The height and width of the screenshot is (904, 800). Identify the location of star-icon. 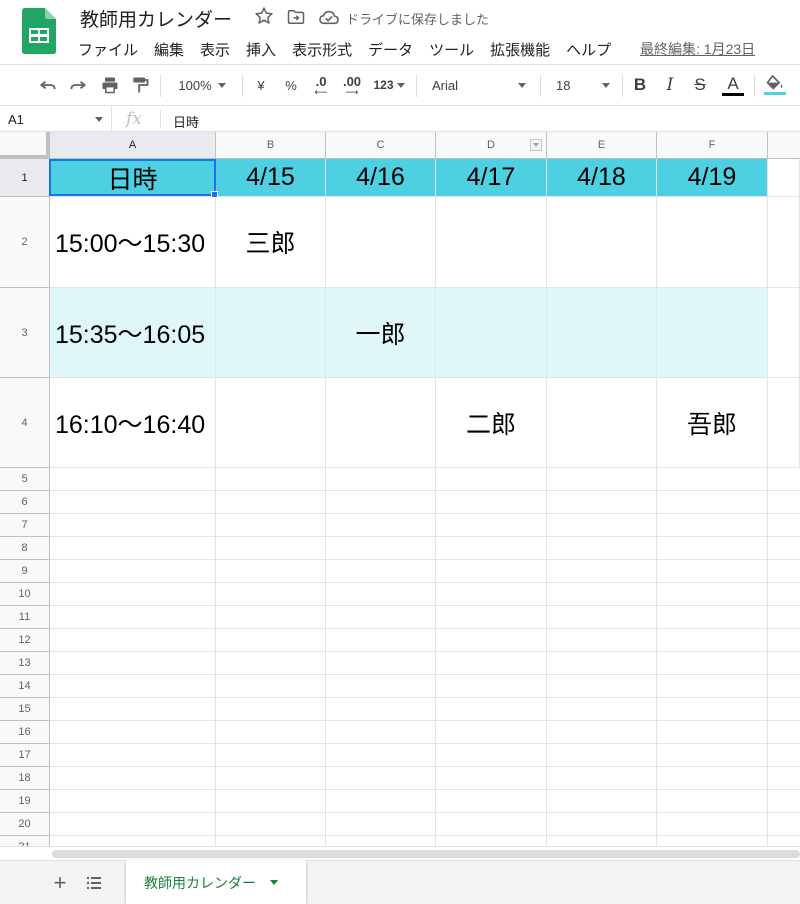
(264, 16).